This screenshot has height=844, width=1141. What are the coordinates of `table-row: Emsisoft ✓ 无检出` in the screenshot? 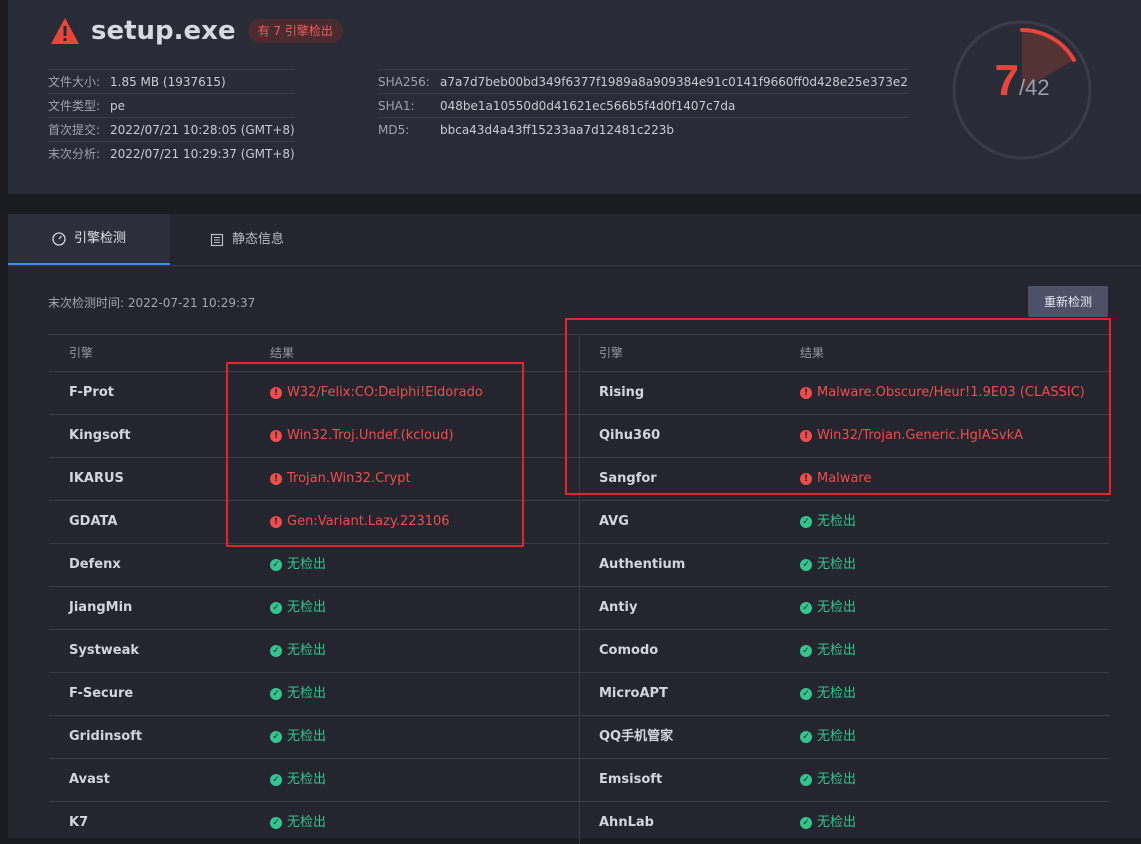 It's located at (844, 779).